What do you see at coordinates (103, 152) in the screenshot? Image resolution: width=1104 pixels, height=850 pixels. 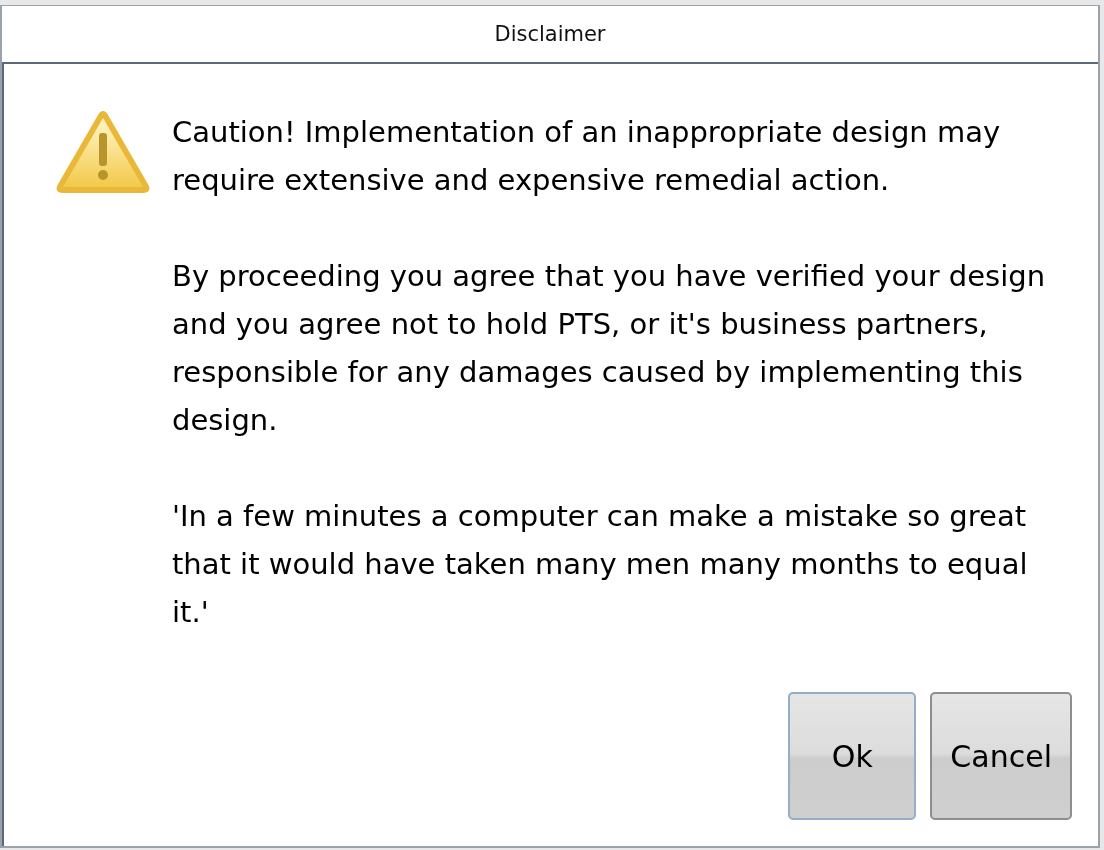 I see `warning-icon` at bounding box center [103, 152].